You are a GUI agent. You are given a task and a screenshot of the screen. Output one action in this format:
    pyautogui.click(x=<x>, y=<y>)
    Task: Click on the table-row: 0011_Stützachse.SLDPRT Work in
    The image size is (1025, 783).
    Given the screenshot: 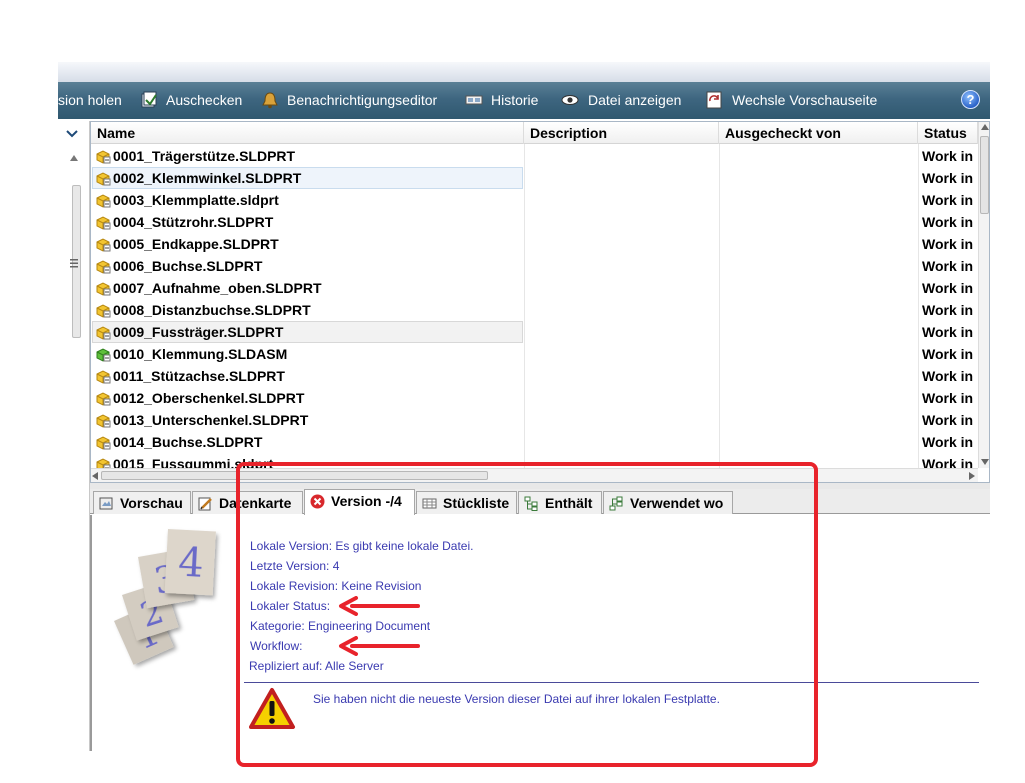 What is the action you would take?
    pyautogui.click(x=535, y=376)
    